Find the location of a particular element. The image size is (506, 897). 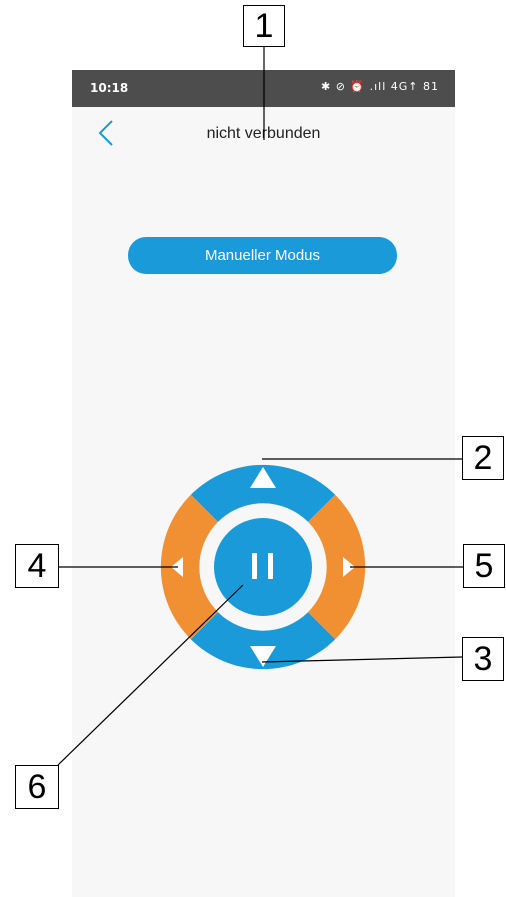

callout-2: 2 is located at coordinates (483, 458).